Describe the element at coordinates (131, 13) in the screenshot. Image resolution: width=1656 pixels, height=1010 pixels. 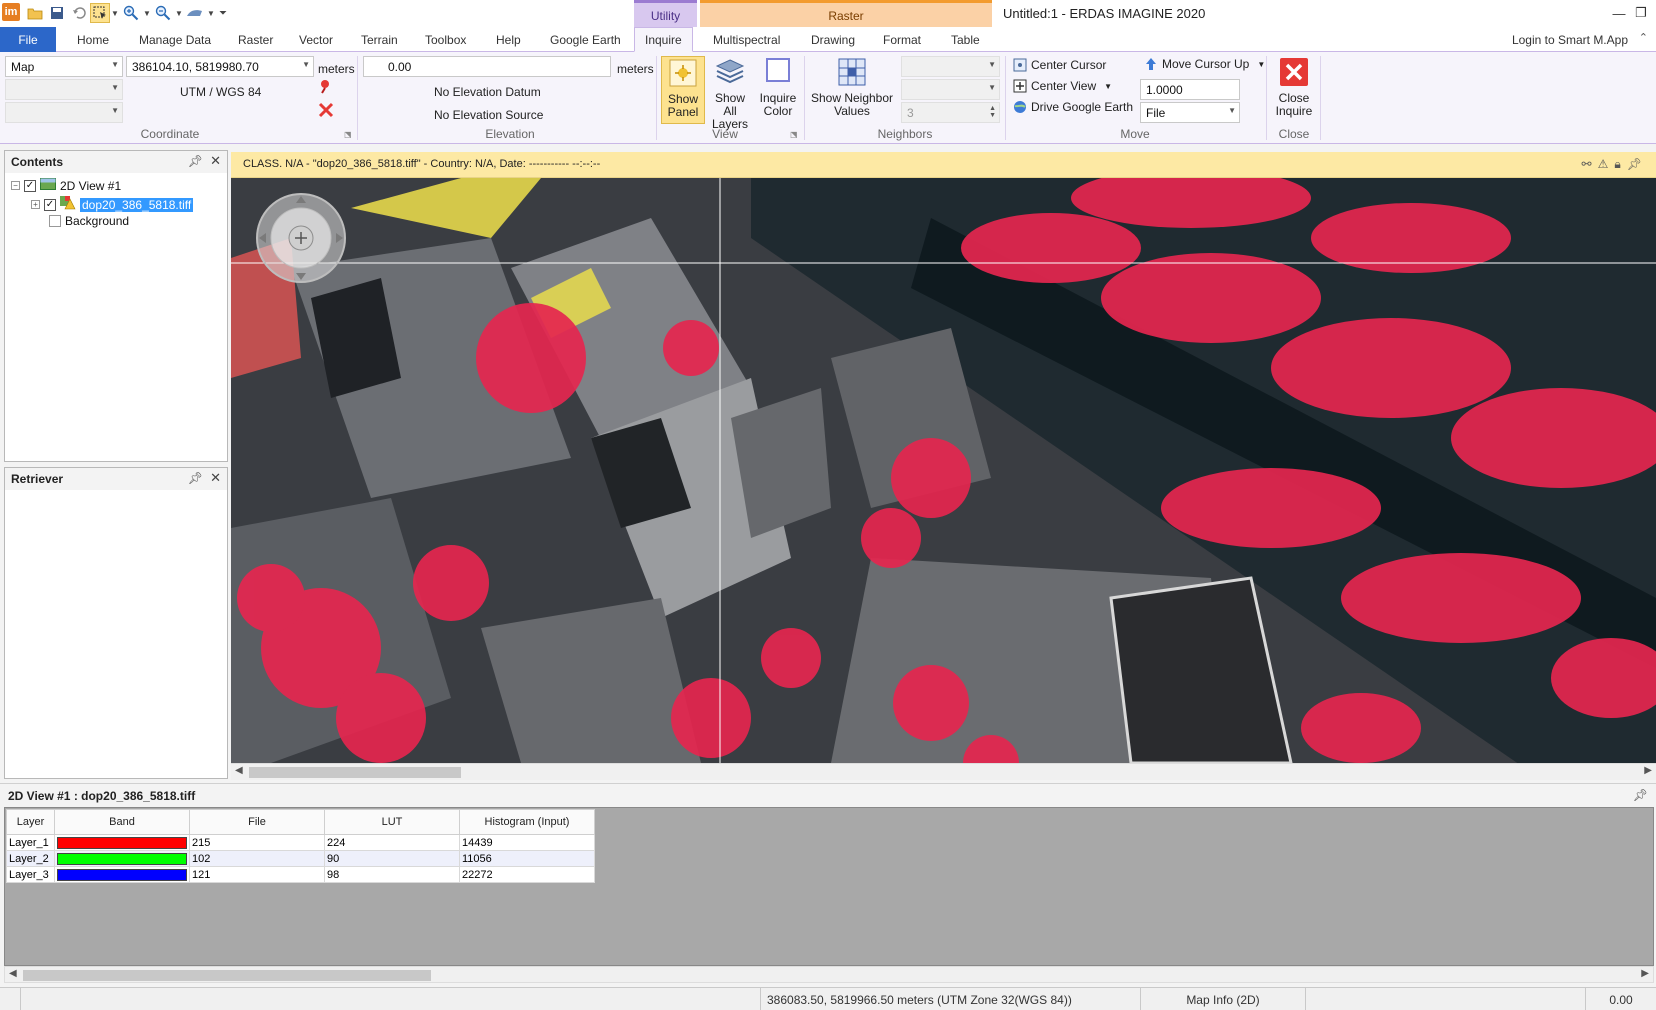
I see `zoom-in-icon` at that location.